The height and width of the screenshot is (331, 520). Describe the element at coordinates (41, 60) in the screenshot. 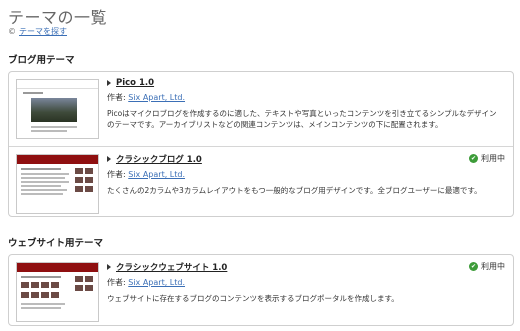

I see `blog-themes-heading: ブログ用テーマ` at that location.